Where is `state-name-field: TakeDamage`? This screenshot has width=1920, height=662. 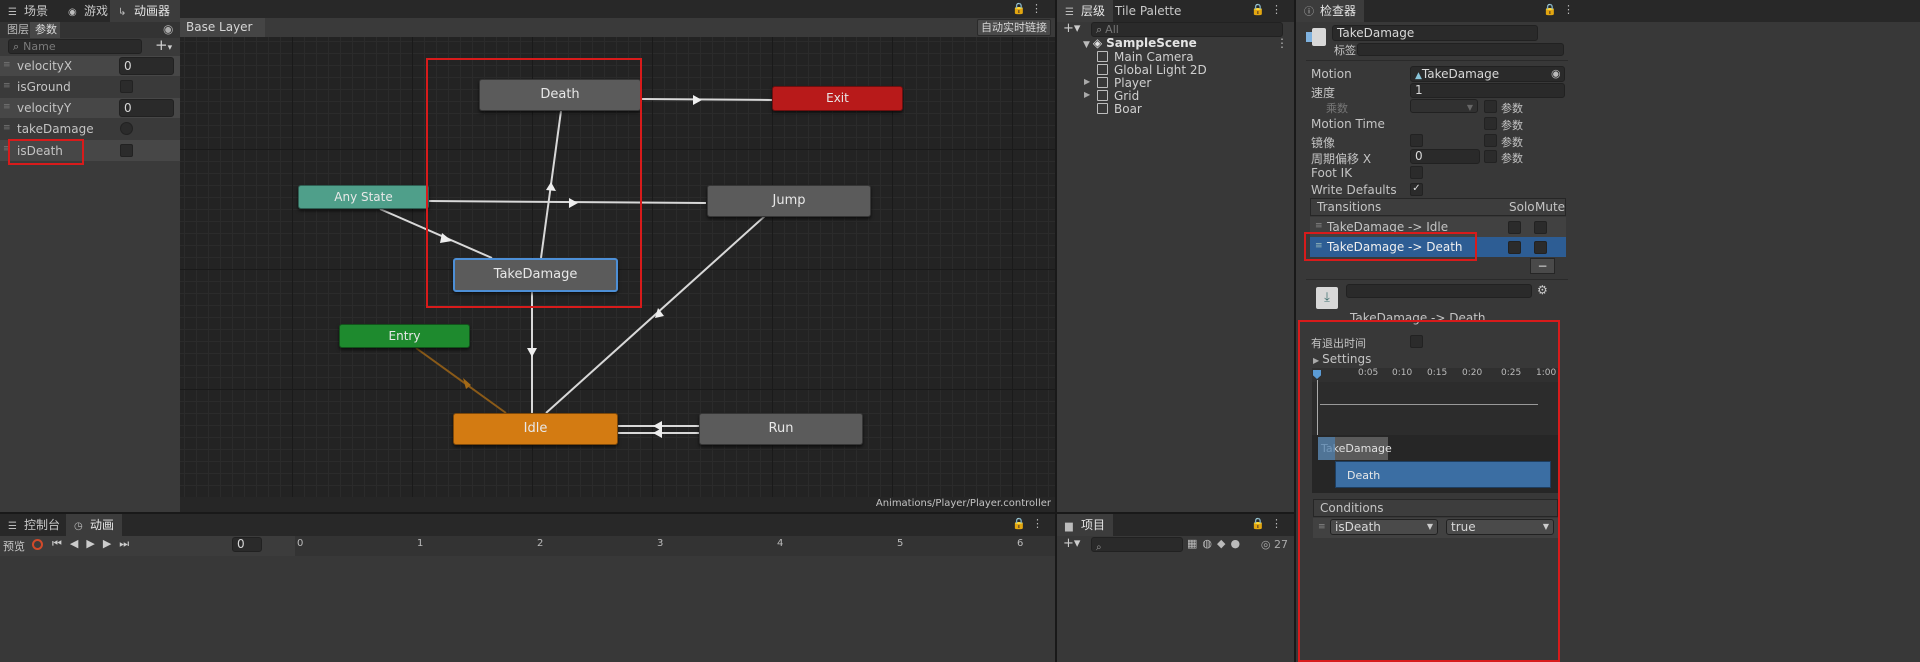
state-name-field: TakeDamage is located at coordinates (1435, 33).